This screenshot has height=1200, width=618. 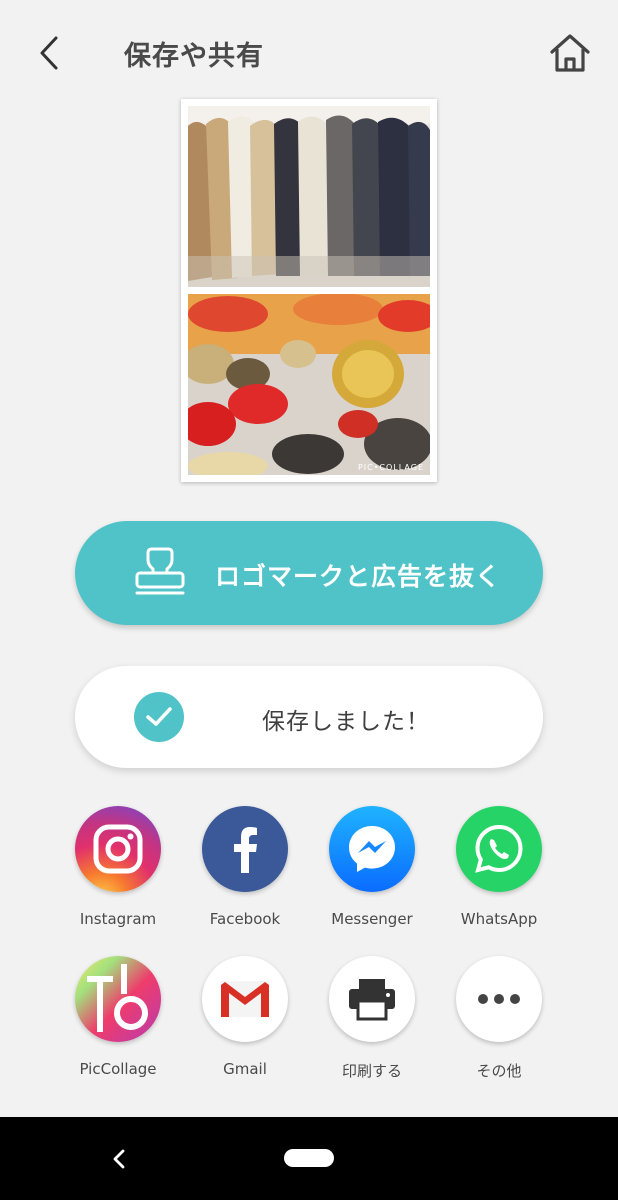 What do you see at coordinates (118, 999) in the screenshot?
I see `piccollage-icon` at bounding box center [118, 999].